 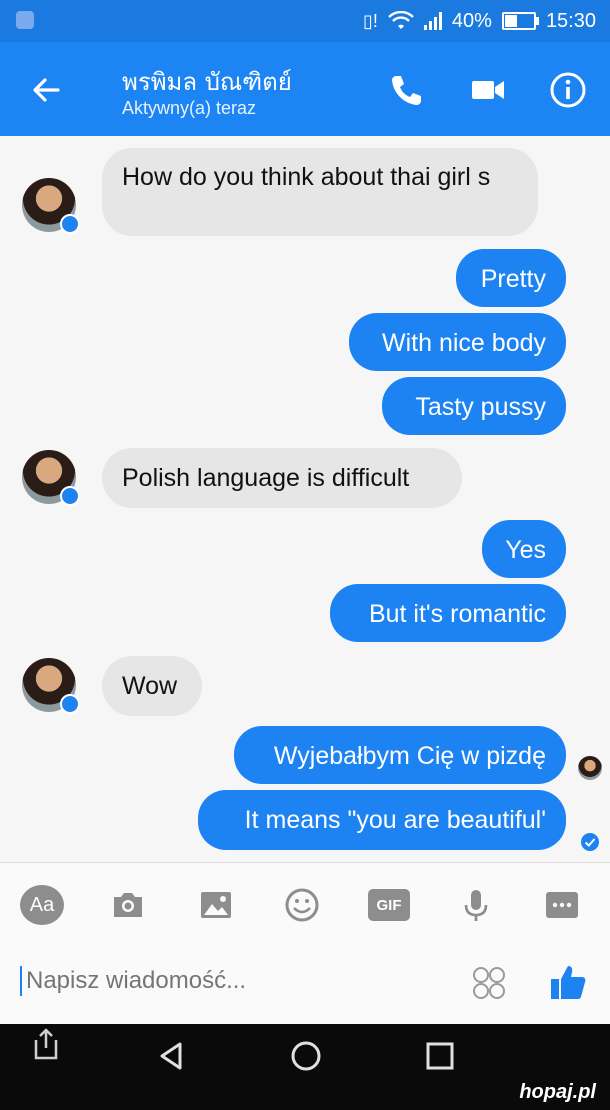 I want to click on nav-recents-icon, so click(x=440, y=1056).